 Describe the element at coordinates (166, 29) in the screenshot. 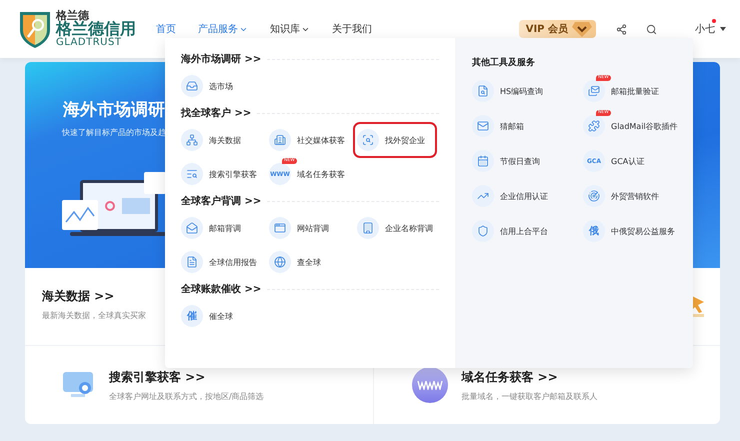

I see `nav-link: 首页` at that location.